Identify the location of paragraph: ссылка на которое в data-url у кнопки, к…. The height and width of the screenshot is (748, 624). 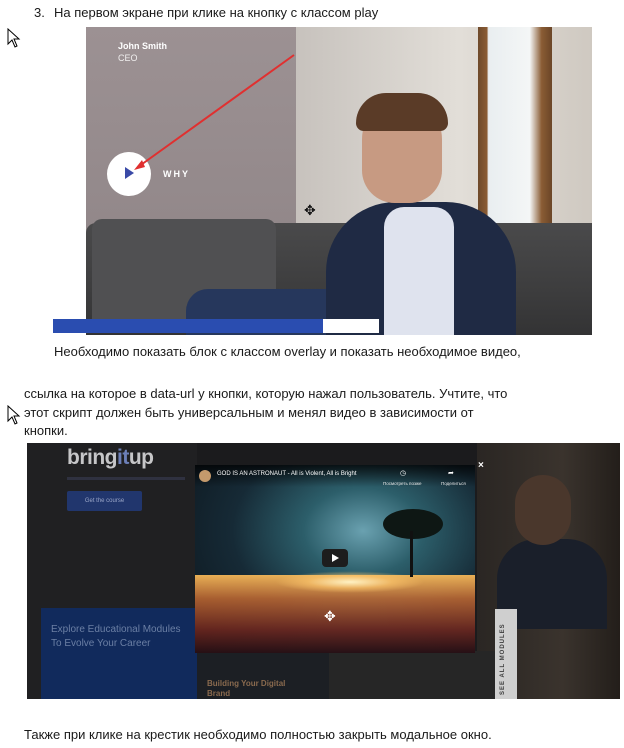
(266, 393).